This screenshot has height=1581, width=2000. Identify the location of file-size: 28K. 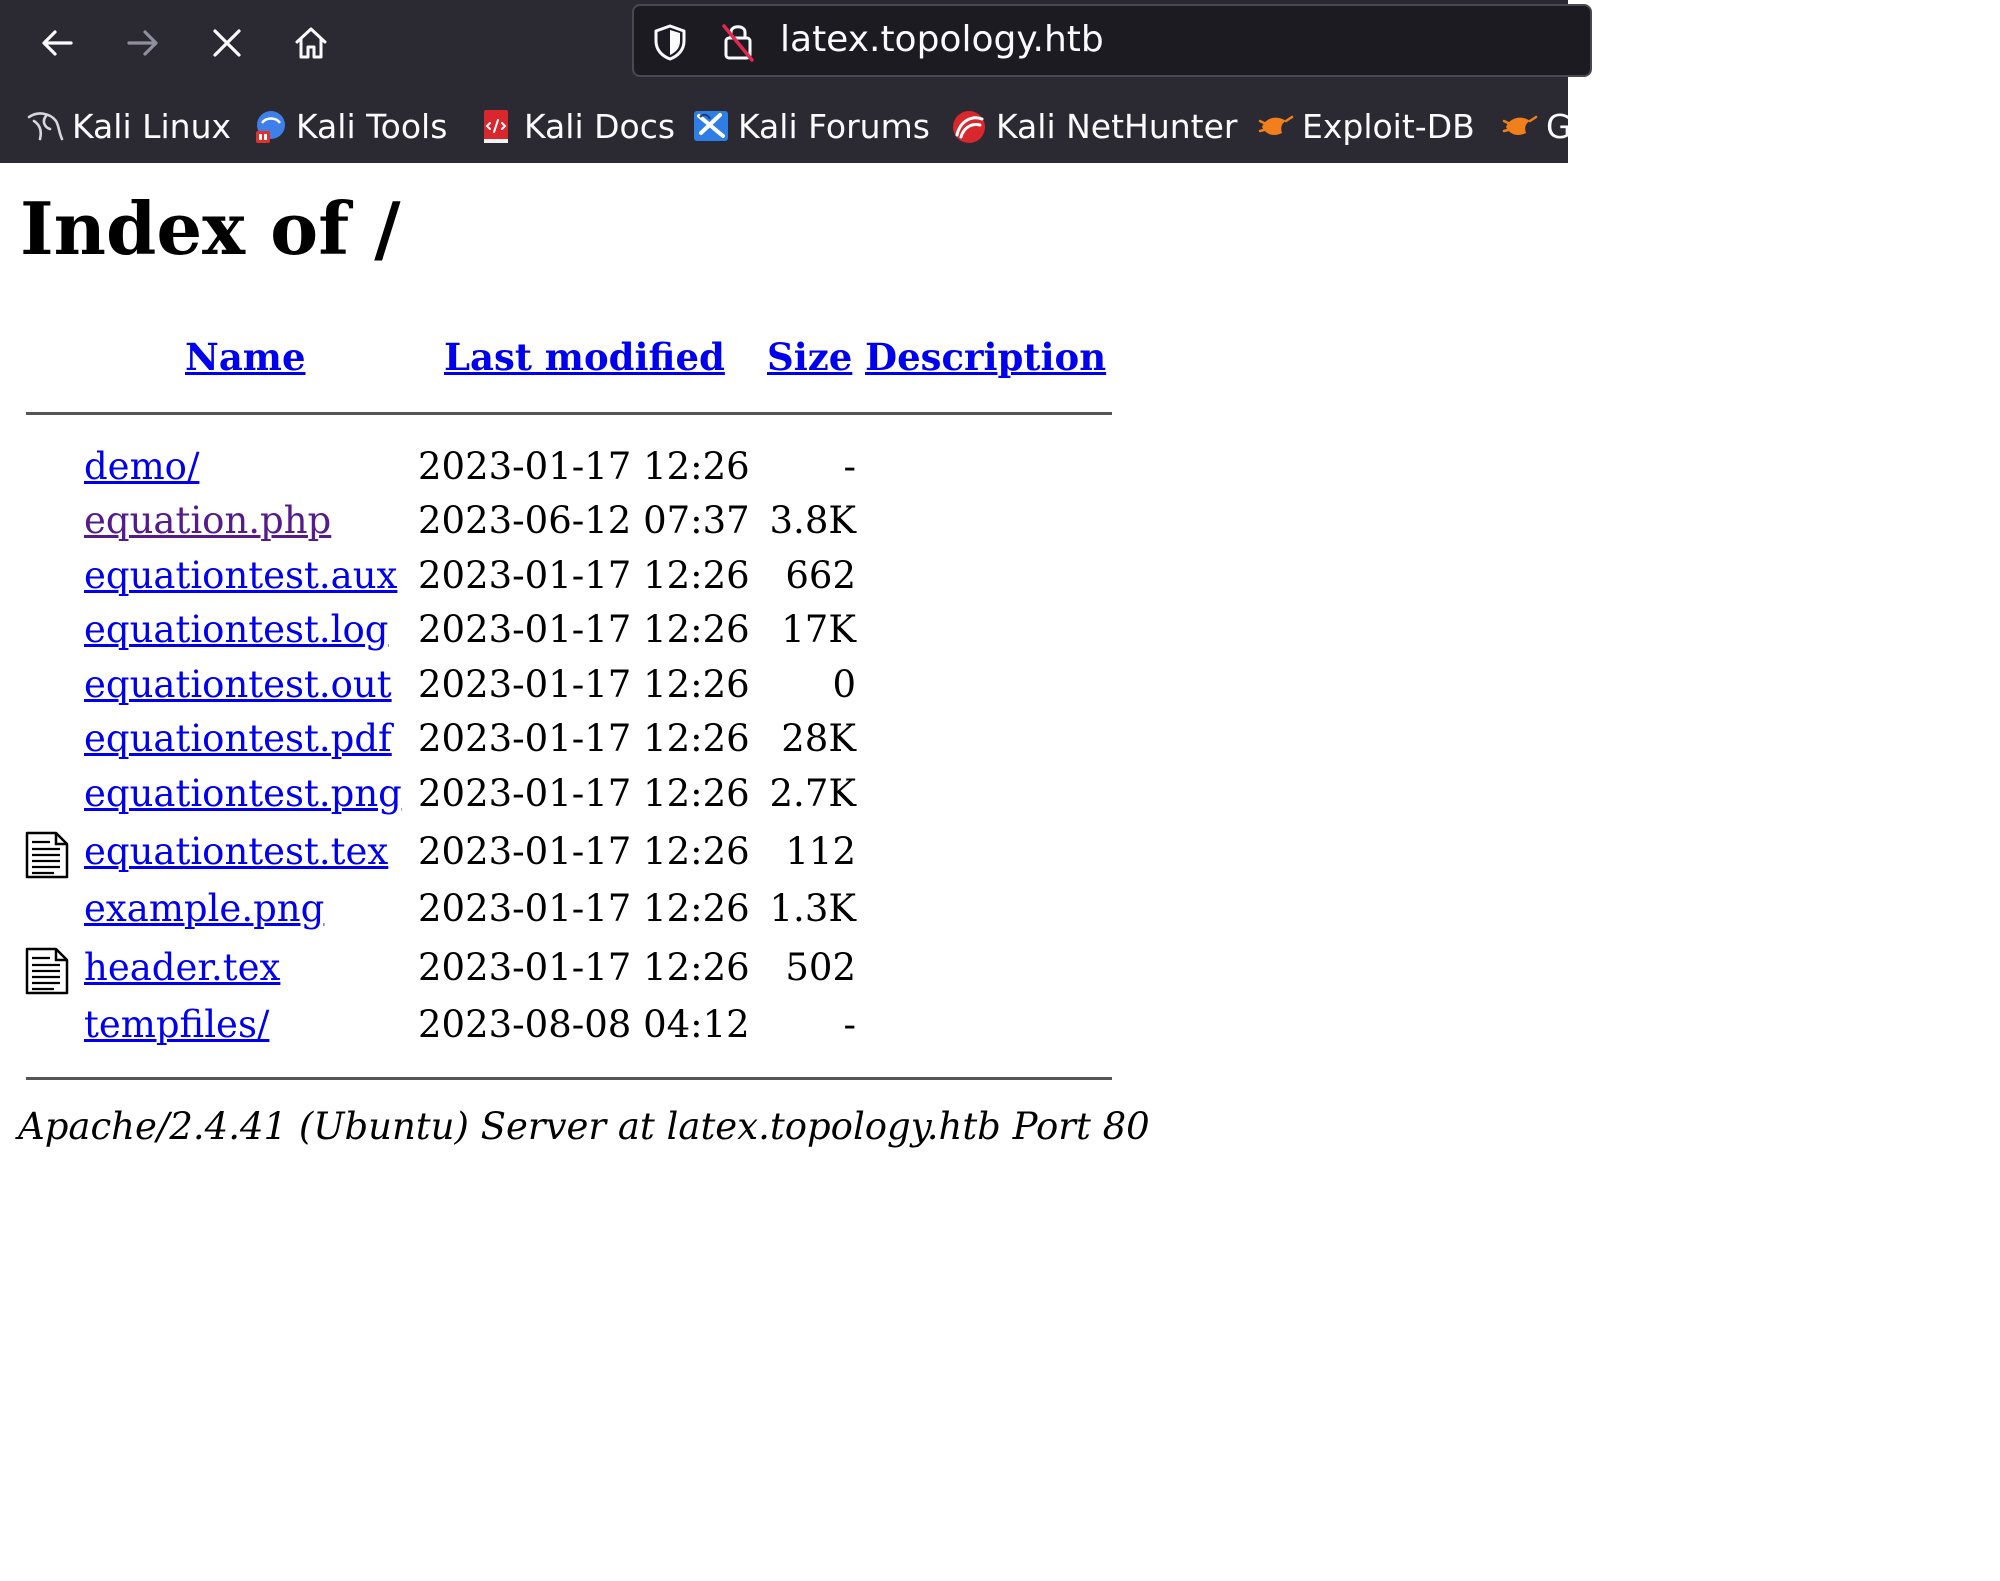
(818, 738).